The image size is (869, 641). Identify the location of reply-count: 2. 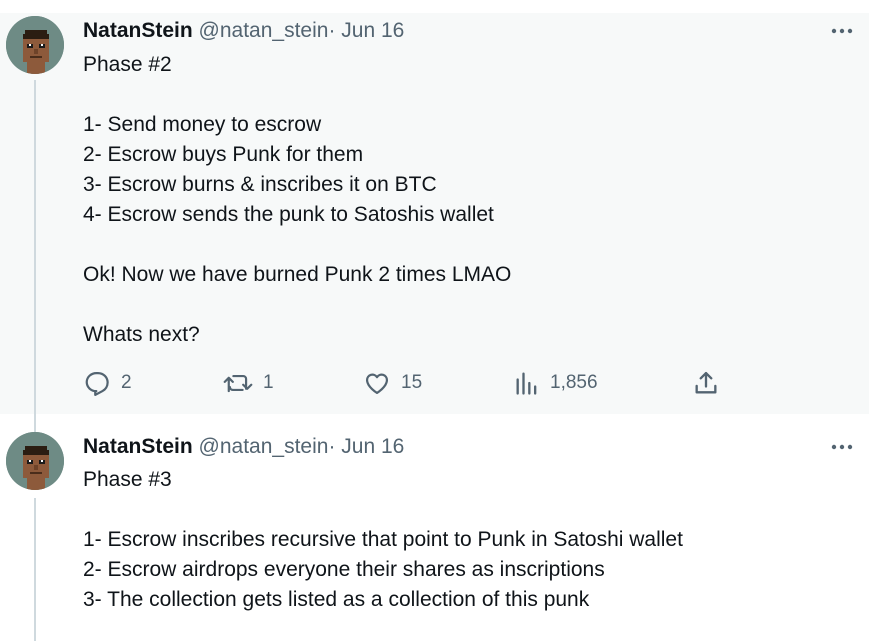
(126, 382).